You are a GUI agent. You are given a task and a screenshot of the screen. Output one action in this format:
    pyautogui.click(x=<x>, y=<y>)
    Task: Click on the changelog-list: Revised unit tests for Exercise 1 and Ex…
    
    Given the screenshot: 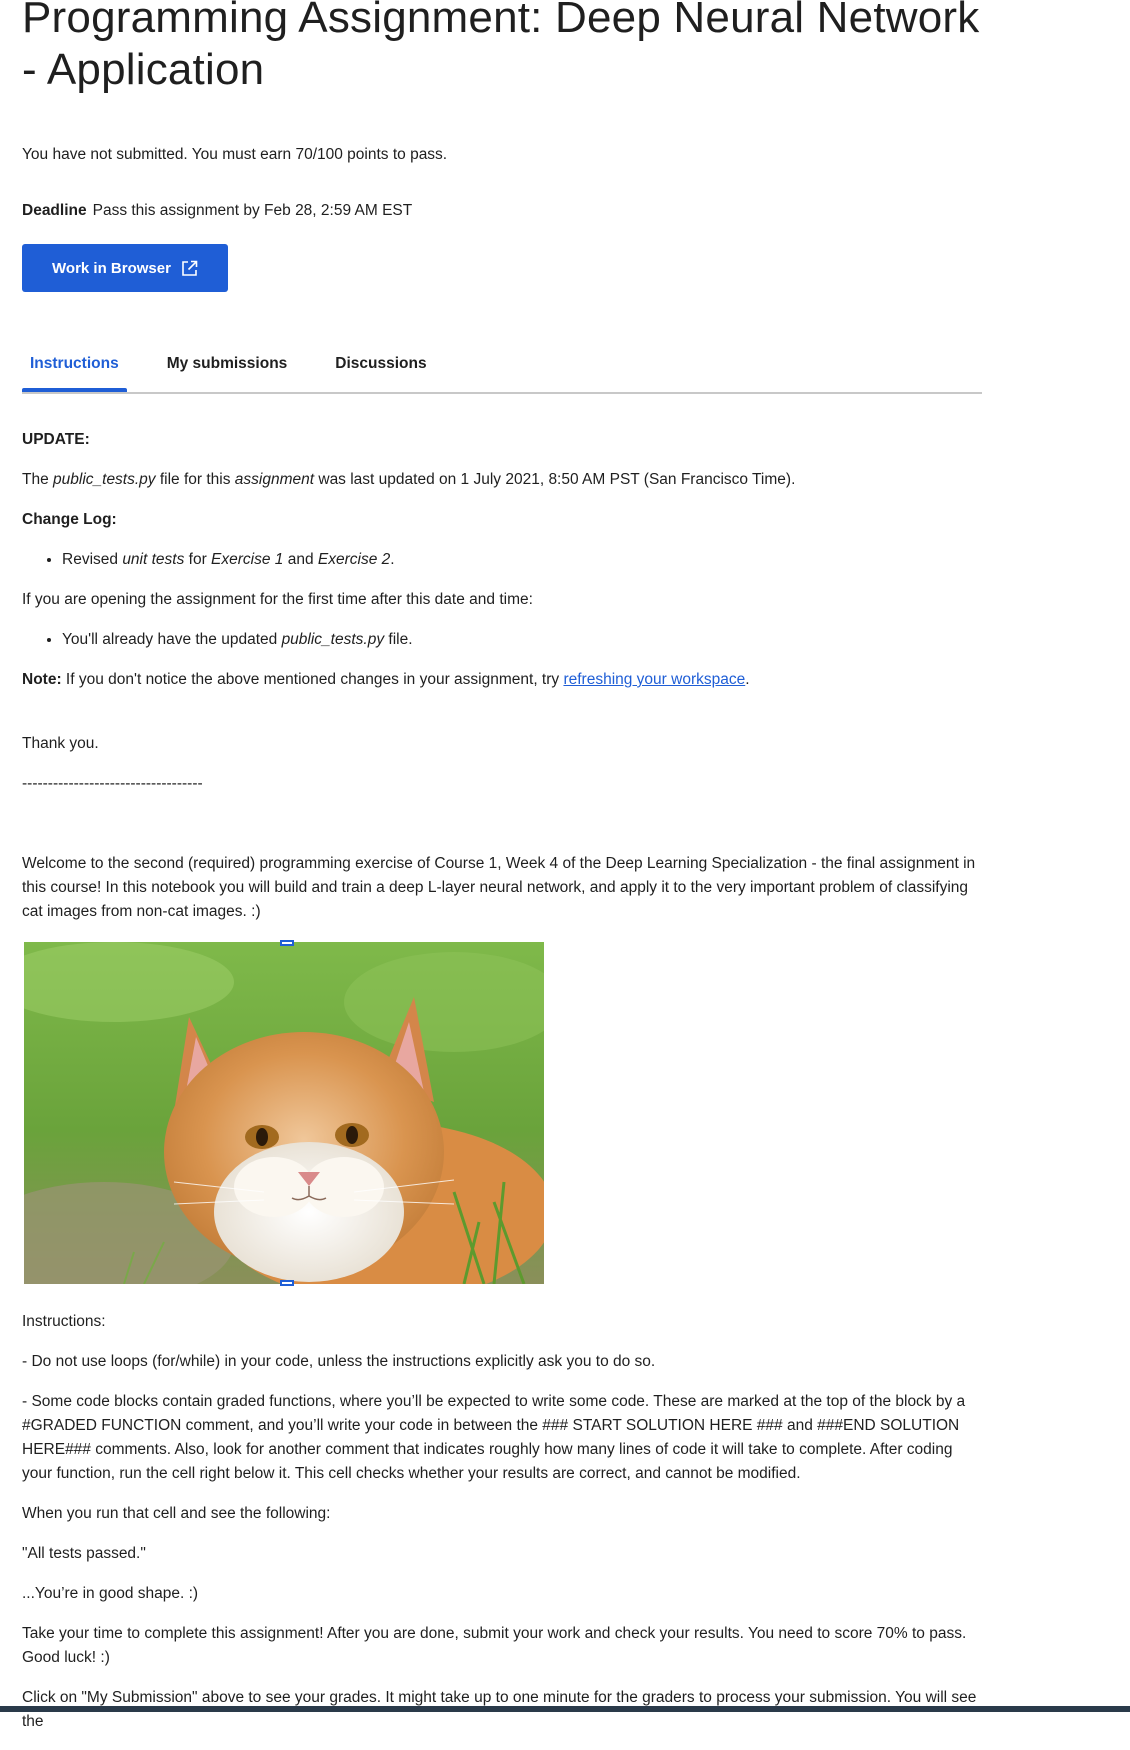 What is the action you would take?
    pyautogui.click(x=503, y=560)
    